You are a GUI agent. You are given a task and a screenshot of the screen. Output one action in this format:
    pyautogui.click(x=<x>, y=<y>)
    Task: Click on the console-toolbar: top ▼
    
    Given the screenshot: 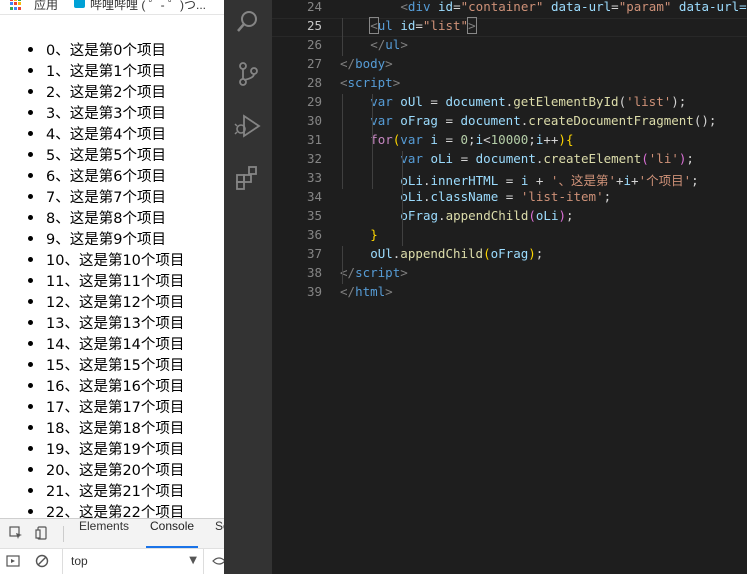 What is the action you would take?
    pyautogui.click(x=112, y=561)
    